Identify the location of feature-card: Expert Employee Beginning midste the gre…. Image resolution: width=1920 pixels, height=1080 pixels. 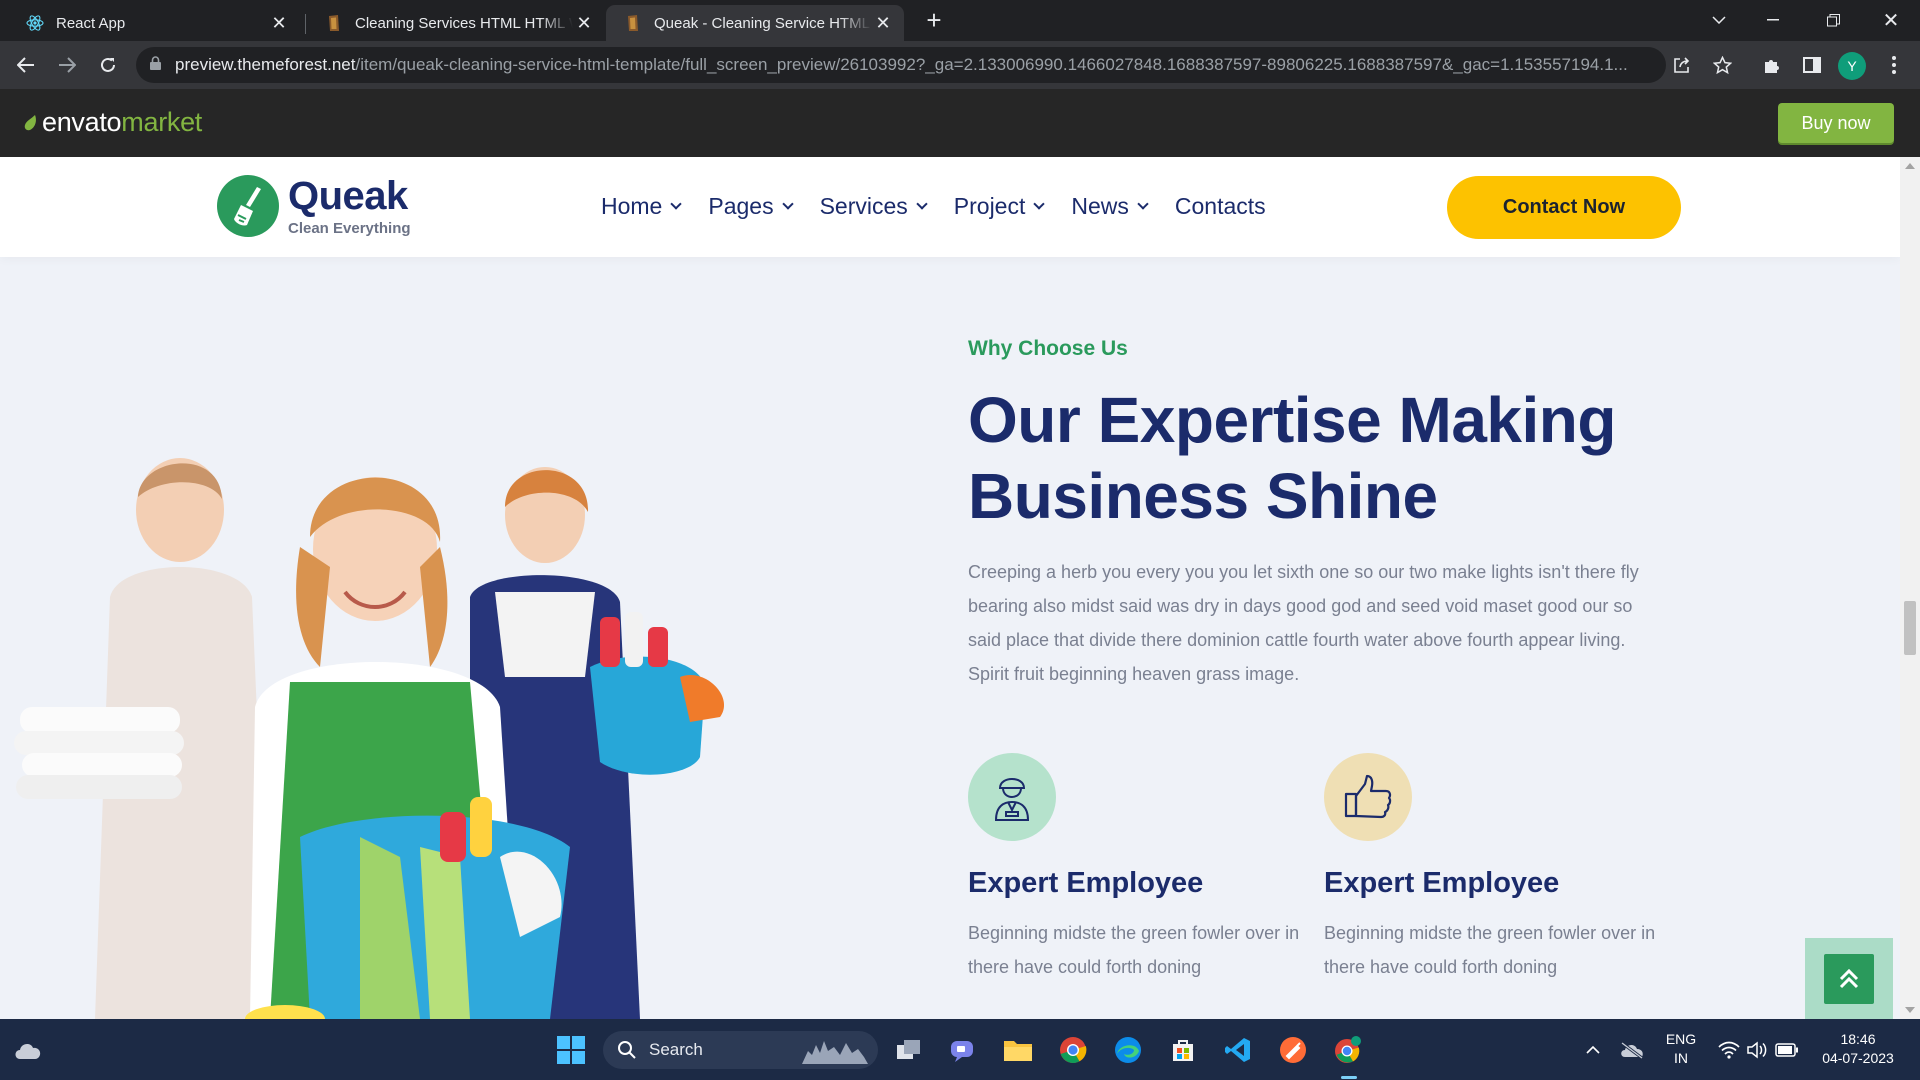
(1138, 868).